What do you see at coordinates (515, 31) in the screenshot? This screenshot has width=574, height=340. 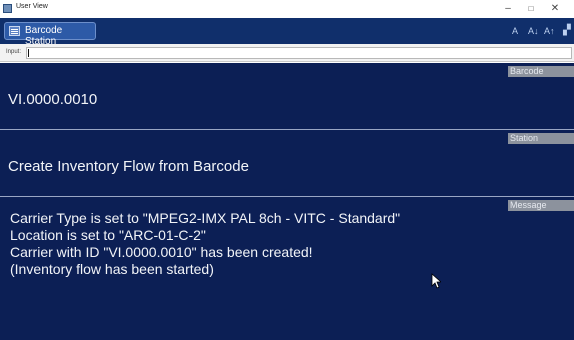 I see `font-small-icon: A` at bounding box center [515, 31].